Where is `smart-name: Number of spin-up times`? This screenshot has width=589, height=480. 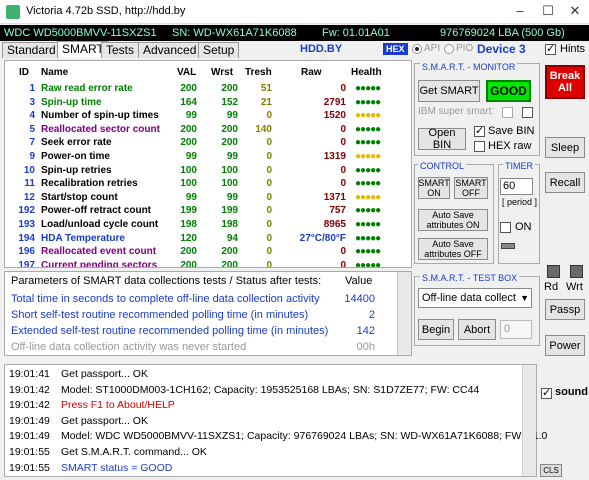 smart-name: Number of spin-up times is located at coordinates (100, 116).